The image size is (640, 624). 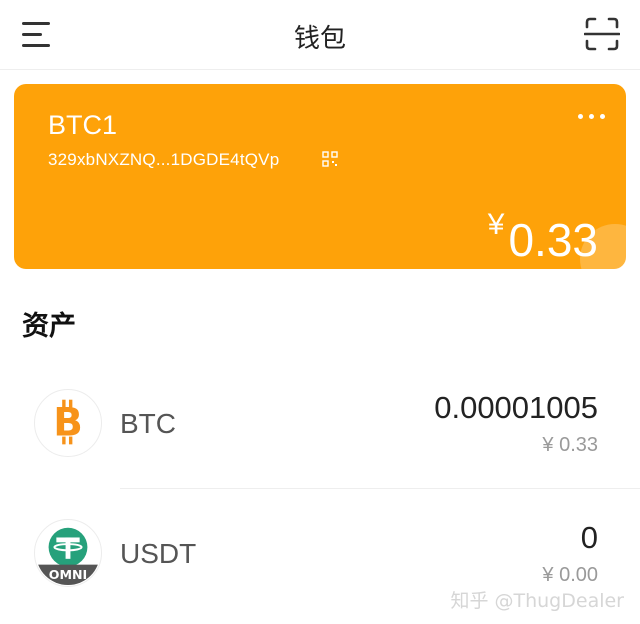 I want to click on asset-fiat-value: ¥ 0.00, so click(x=570, y=575).